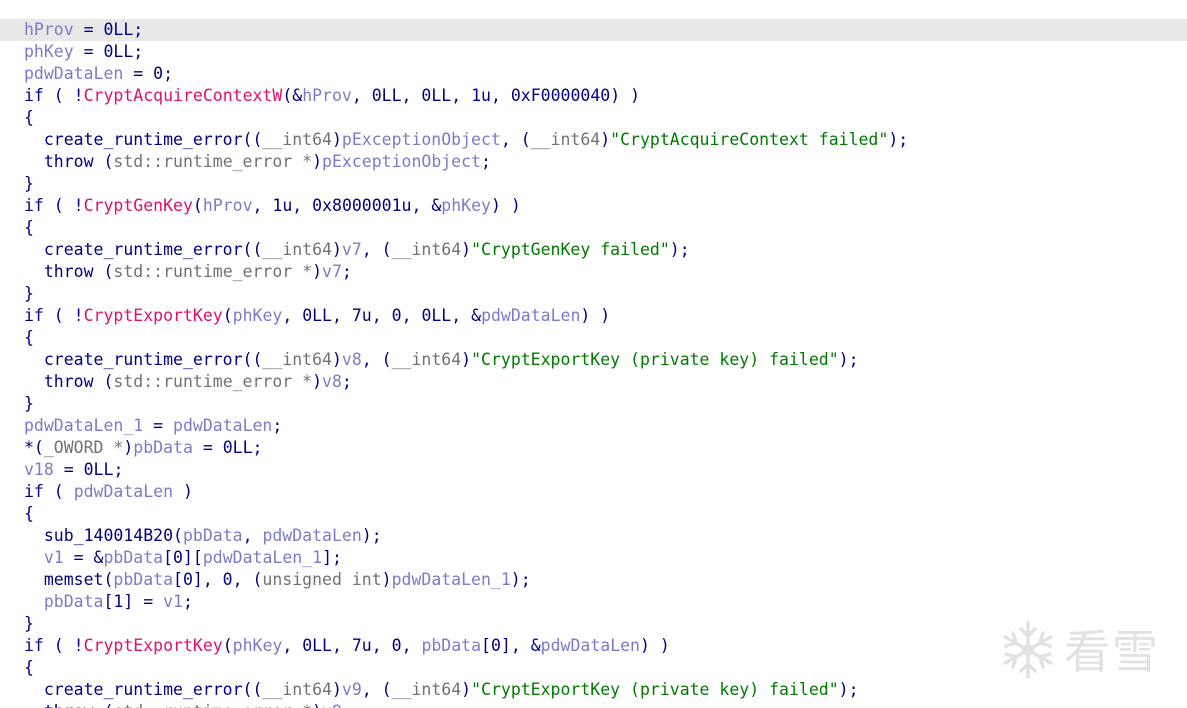 Image resolution: width=1187 pixels, height=708 pixels. Describe the element at coordinates (593, 448) in the screenshot. I see `code-line: *(_OWORD *)pbData = 0LL;` at that location.